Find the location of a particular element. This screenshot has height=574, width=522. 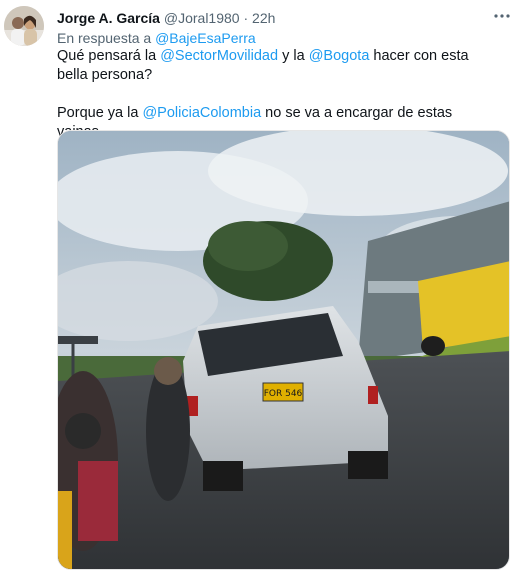

license-plate-text: FOR 546 is located at coordinates (283, 394).